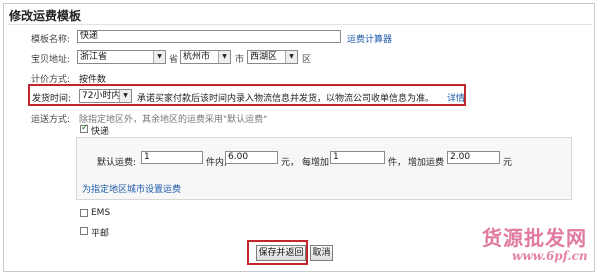  I want to click on first-count-unit: 件内,, so click(216, 163).